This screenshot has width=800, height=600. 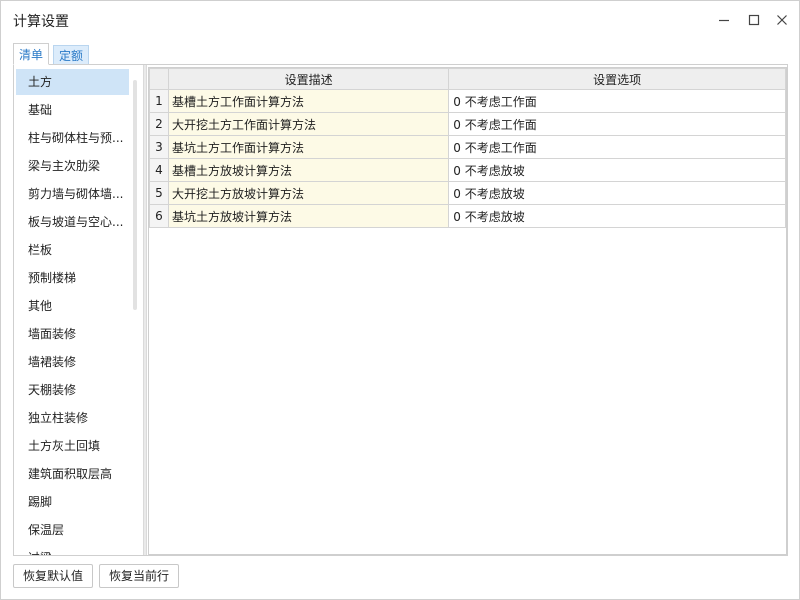 What do you see at coordinates (308, 147) in the screenshot?
I see `setting-description: 基坑土方工作面计算方法` at bounding box center [308, 147].